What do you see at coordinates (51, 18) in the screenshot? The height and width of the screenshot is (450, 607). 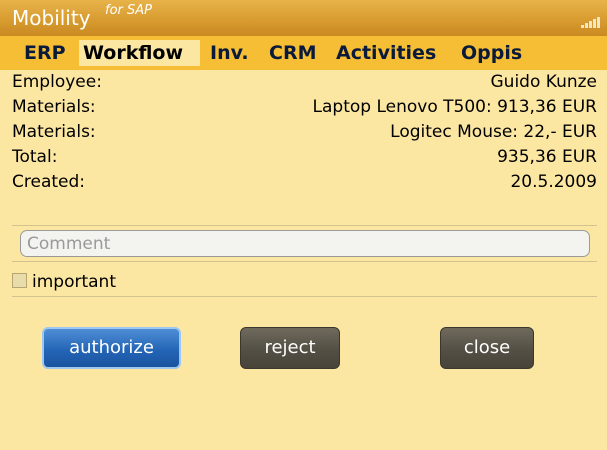 I see `app-title: Mobility` at bounding box center [51, 18].